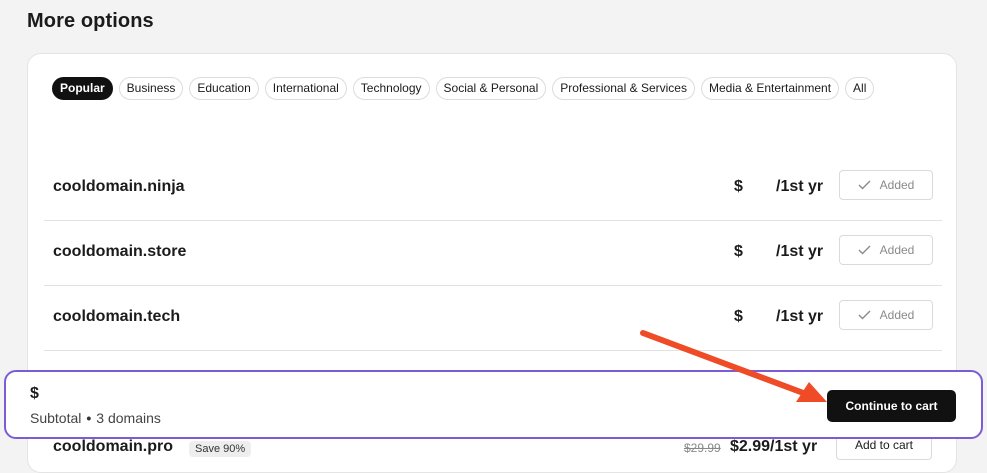 The image size is (987, 473). What do you see at coordinates (305, 88) in the screenshot?
I see `filter-chip-international: International` at bounding box center [305, 88].